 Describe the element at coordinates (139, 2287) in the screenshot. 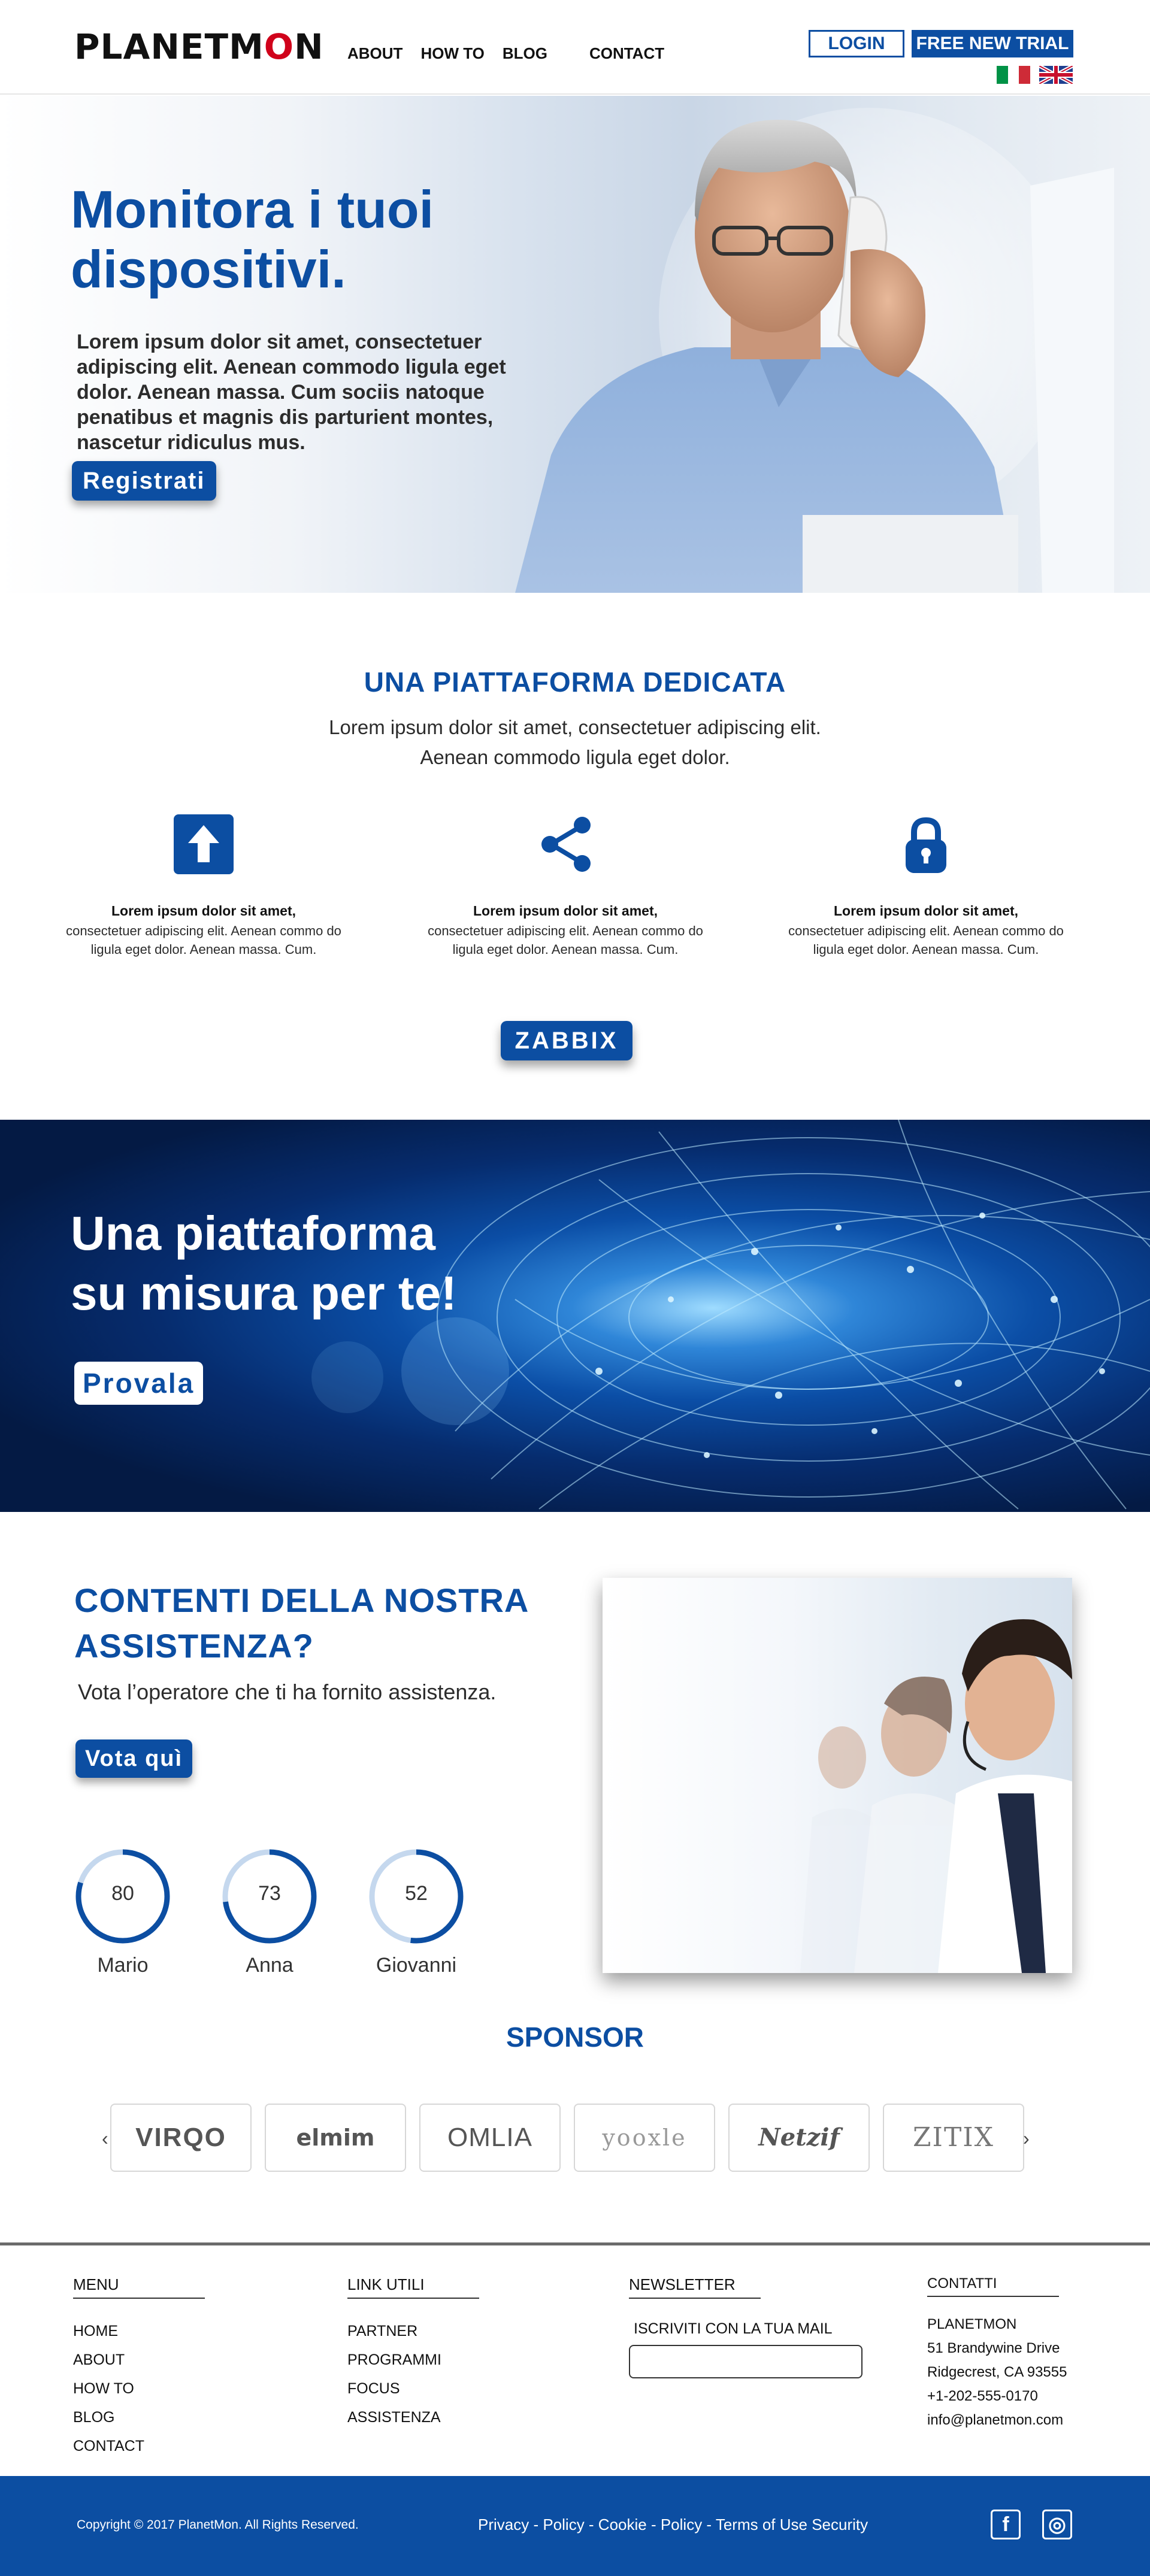

I see `footer-menu-title: MENU` at that location.